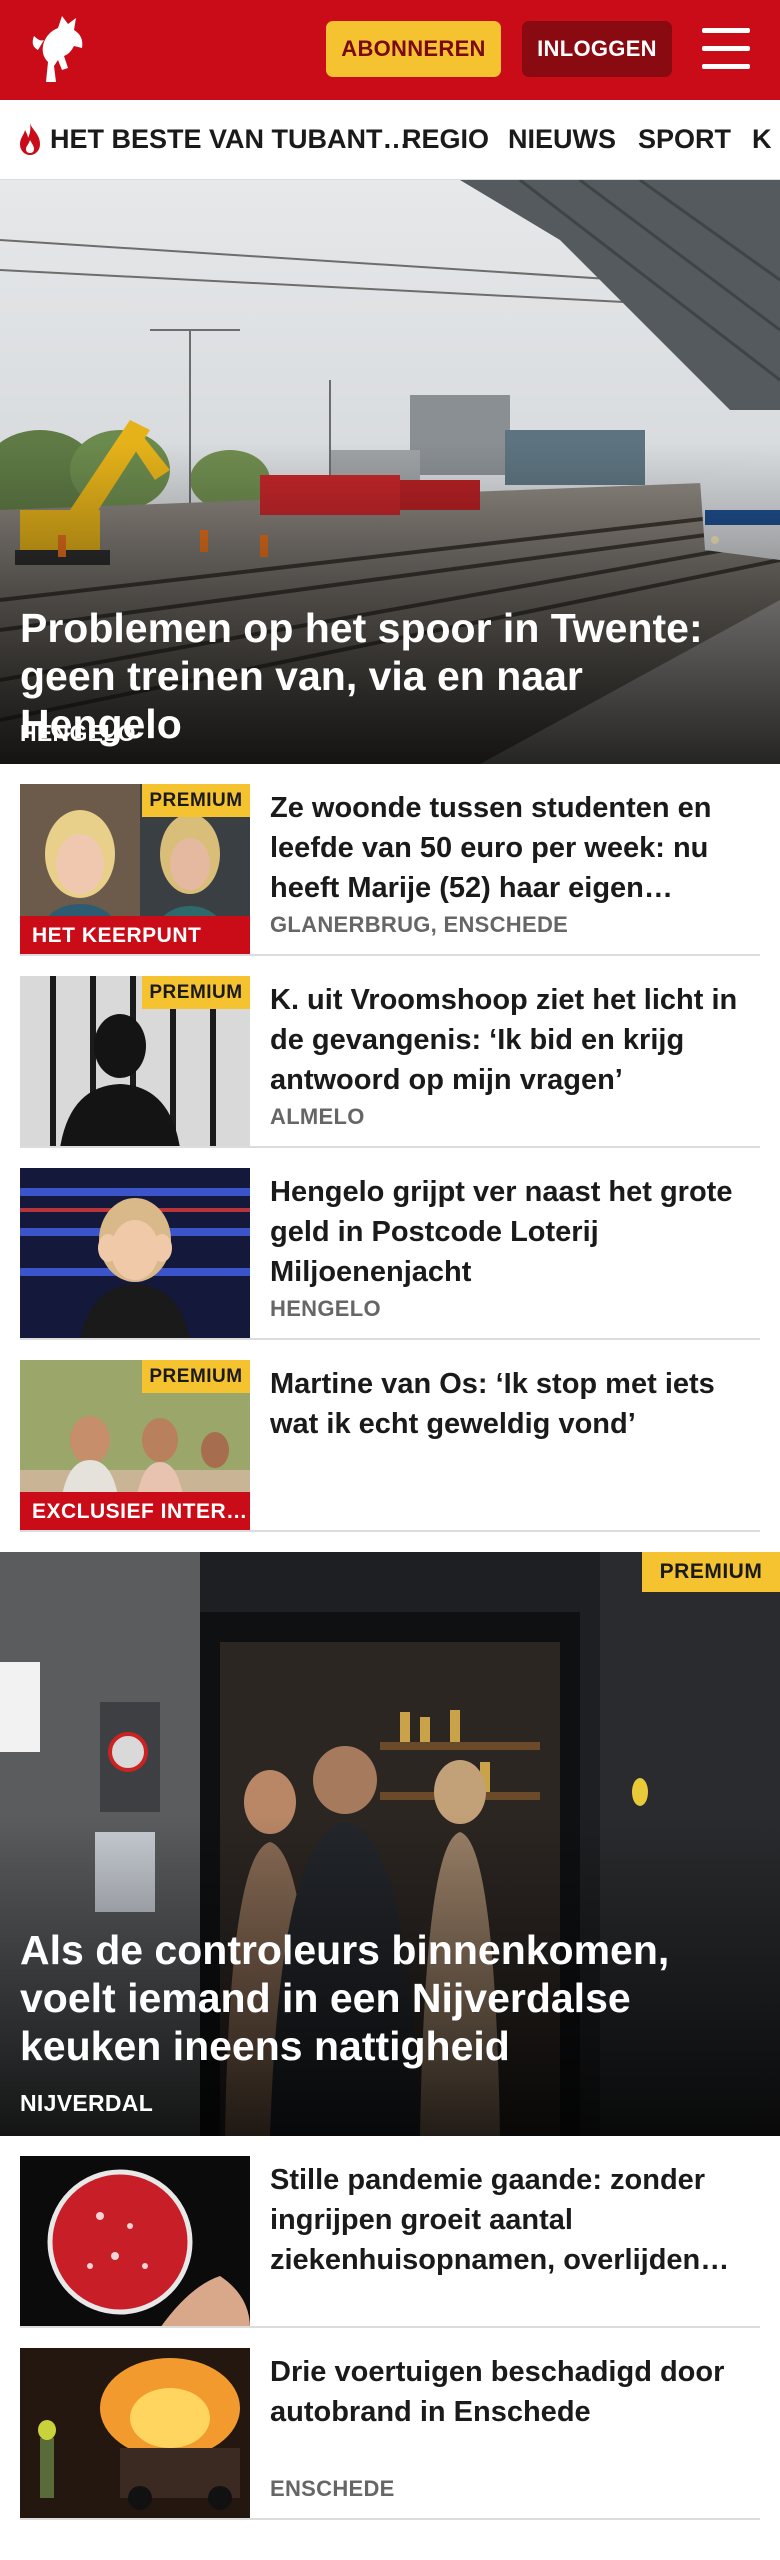 Image resolution: width=780 pixels, height=2560 pixels. I want to click on hero-location: NIJVERDAL, so click(87, 2103).